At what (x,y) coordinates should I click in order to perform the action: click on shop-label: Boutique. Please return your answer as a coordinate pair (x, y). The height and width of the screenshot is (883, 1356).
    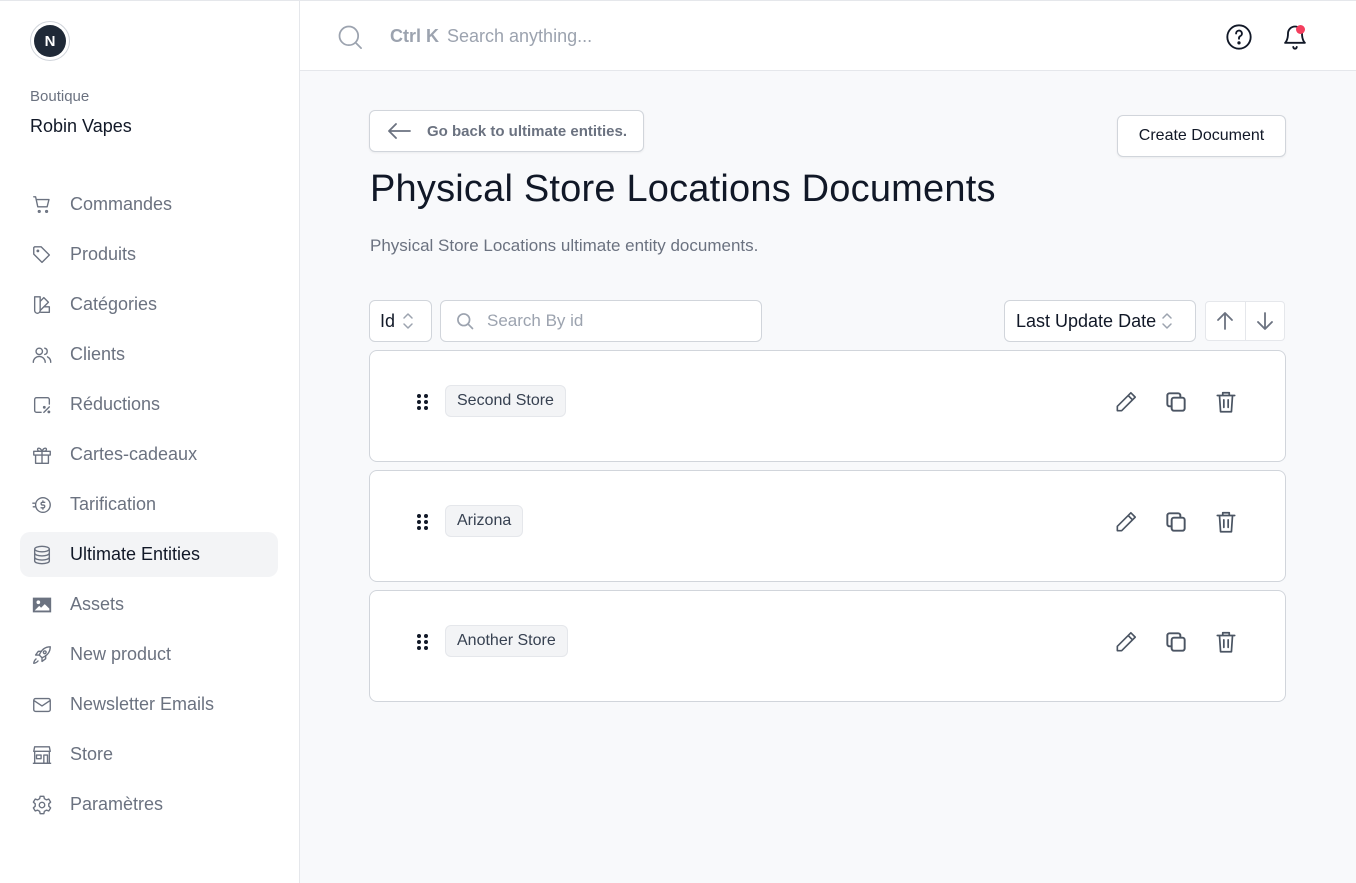
    Looking at the image, I should click on (60, 96).